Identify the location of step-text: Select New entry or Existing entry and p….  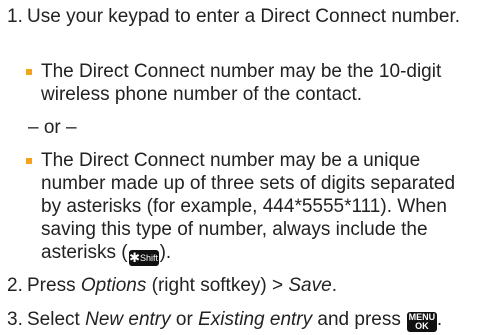
(235, 320).